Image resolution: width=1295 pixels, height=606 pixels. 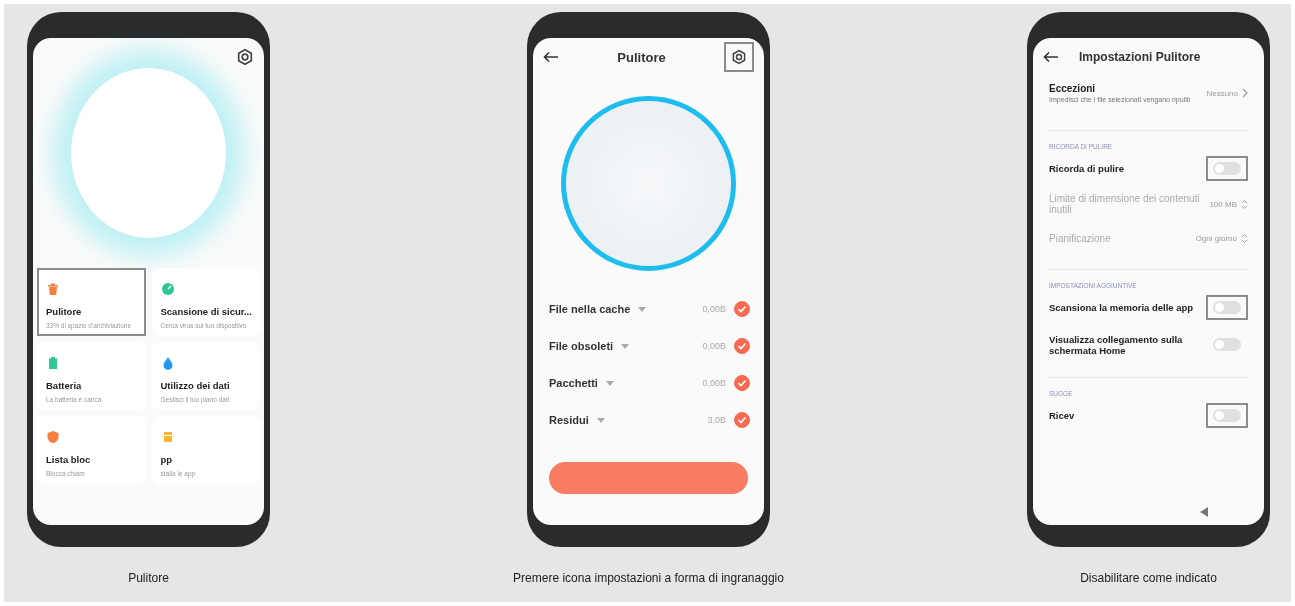 I want to click on screen-title: Impostazioni Pulitore, so click(x=1140, y=57).